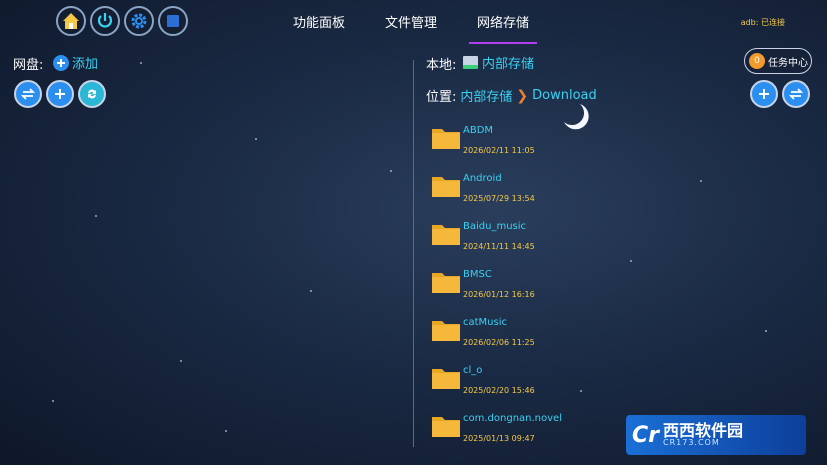  What do you see at coordinates (482, 178) in the screenshot?
I see `file-name: Android` at bounding box center [482, 178].